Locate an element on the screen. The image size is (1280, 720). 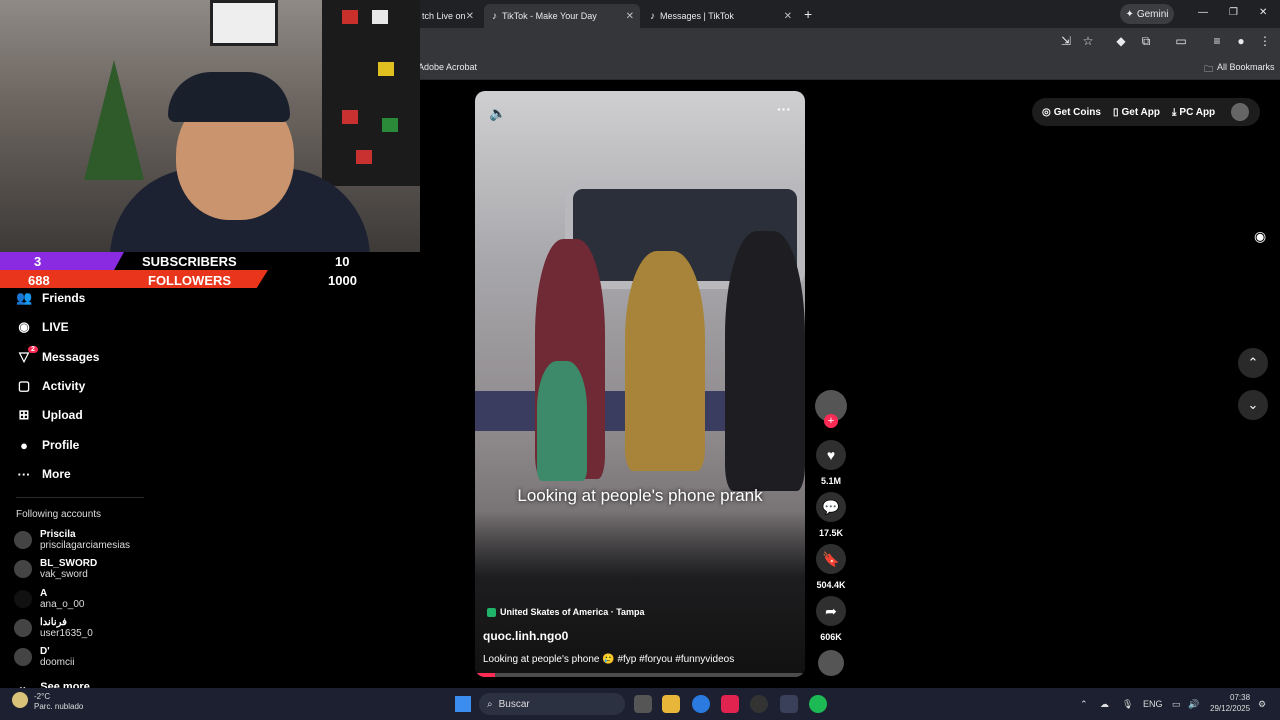
volume-icon: 🔊 is located at coordinates (1193, 704).